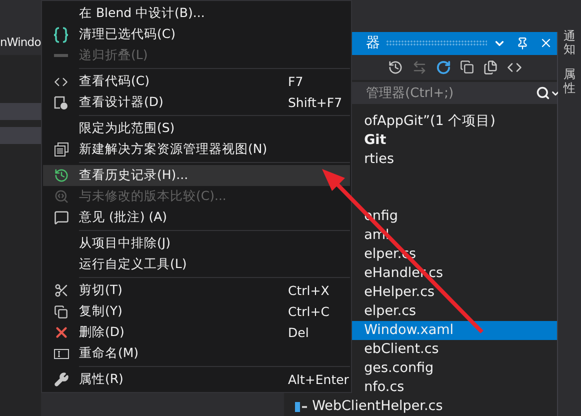 The width and height of the screenshot is (581, 416). Describe the element at coordinates (421, 406) in the screenshot. I see `tree-item: WebClientHelper.cs` at that location.